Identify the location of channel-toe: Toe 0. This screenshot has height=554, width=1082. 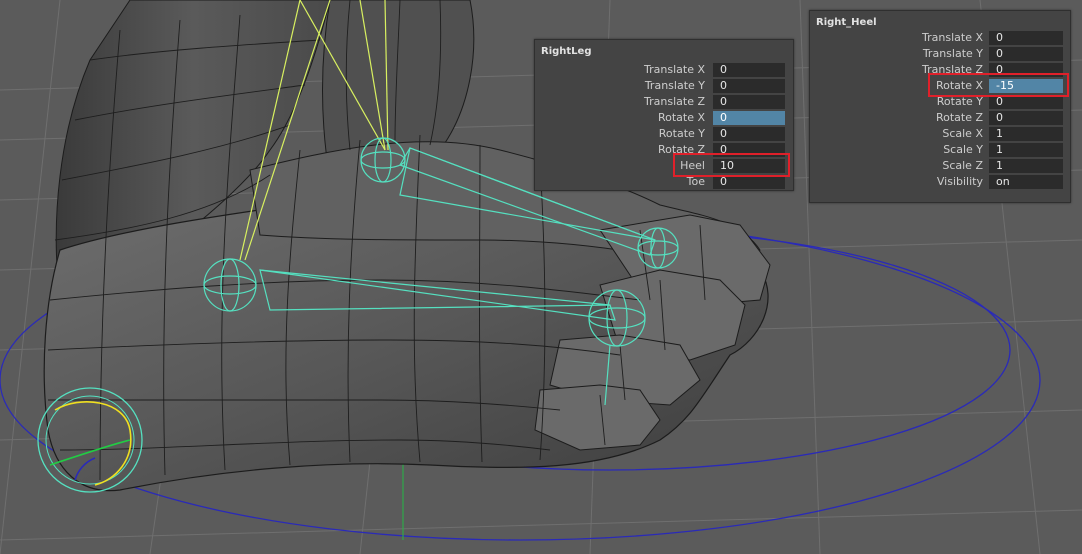
(664, 182).